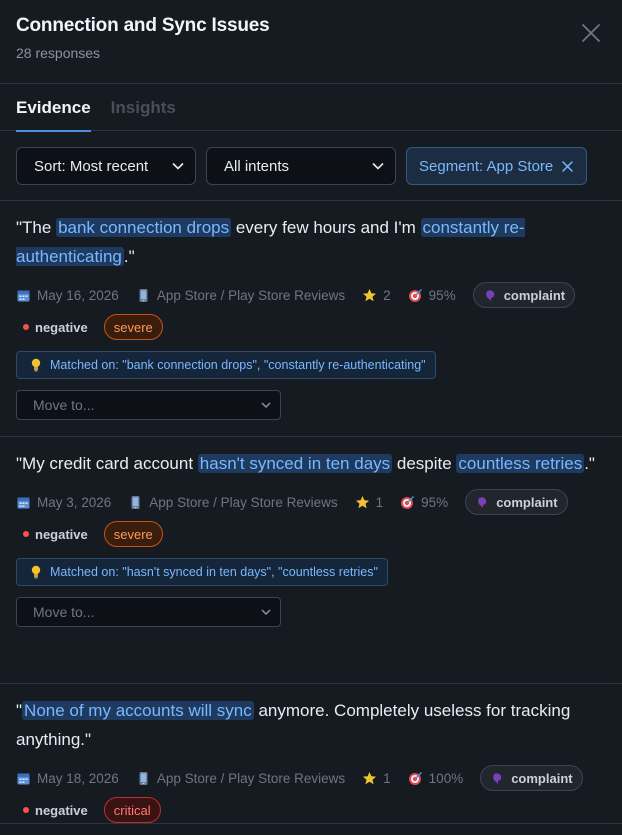 The height and width of the screenshot is (835, 622). What do you see at coordinates (138, 710) in the screenshot?
I see `highlighted-phrase: None of my accounts will sync` at bounding box center [138, 710].